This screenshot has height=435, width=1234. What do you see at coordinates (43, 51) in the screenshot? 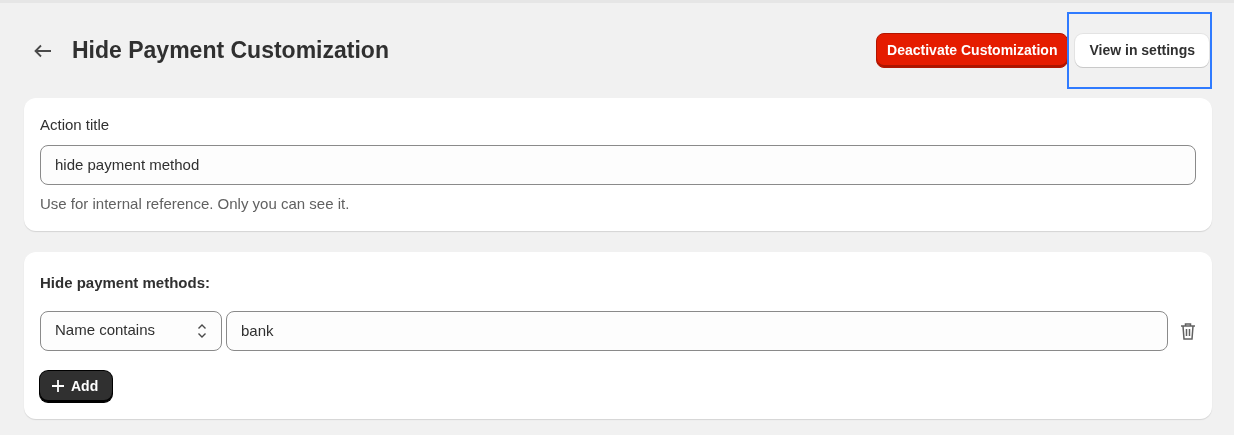
I see `back-arrow-icon` at bounding box center [43, 51].